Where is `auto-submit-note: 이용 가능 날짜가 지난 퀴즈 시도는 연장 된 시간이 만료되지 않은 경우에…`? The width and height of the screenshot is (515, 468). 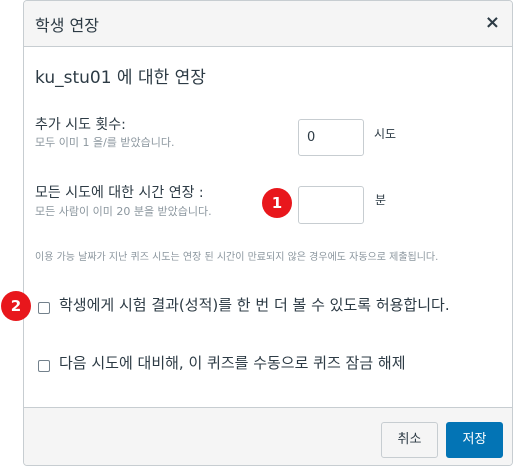
auto-submit-note: 이용 가능 날짜가 지난 퀴즈 시도는 연장 된 시간이 만료되지 않은 경우에… is located at coordinates (237, 257).